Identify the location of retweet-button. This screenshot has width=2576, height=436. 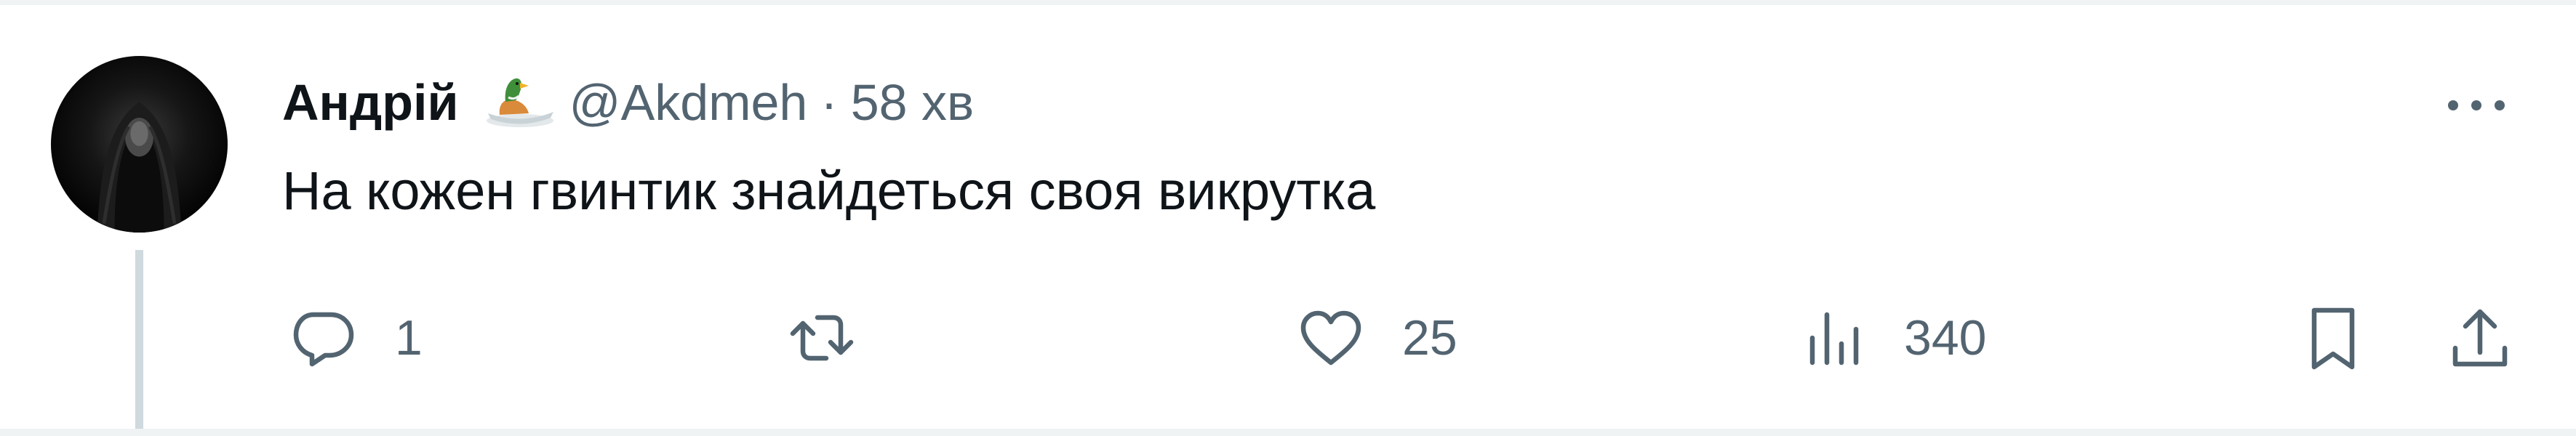
(821, 338).